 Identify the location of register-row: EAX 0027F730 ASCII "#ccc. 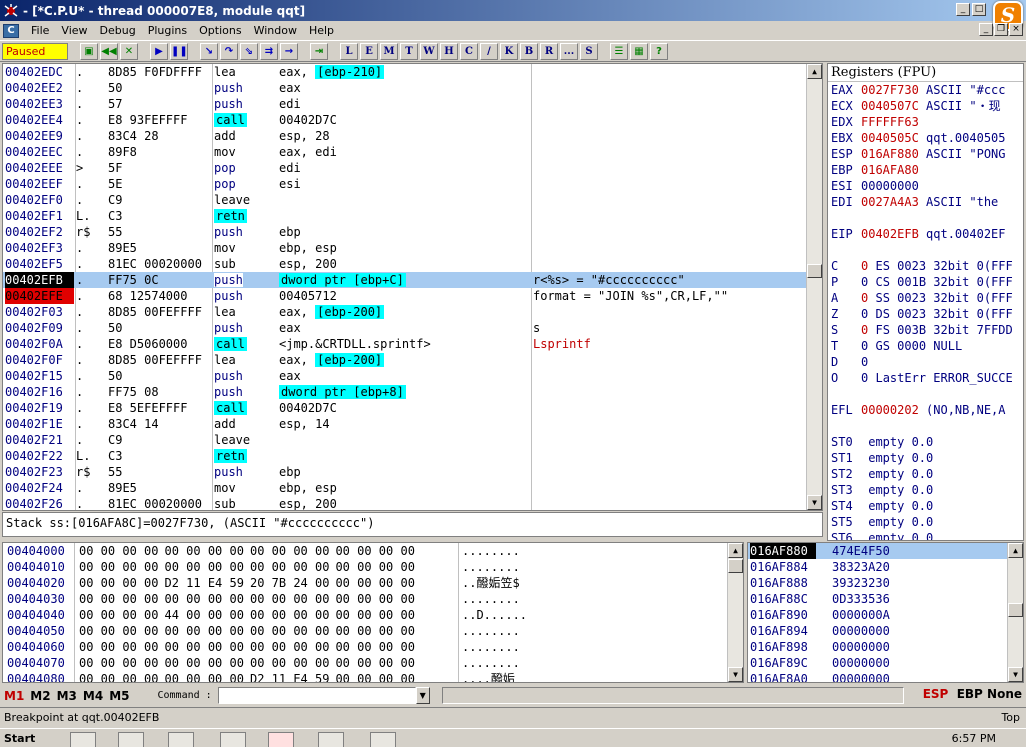
(925, 90).